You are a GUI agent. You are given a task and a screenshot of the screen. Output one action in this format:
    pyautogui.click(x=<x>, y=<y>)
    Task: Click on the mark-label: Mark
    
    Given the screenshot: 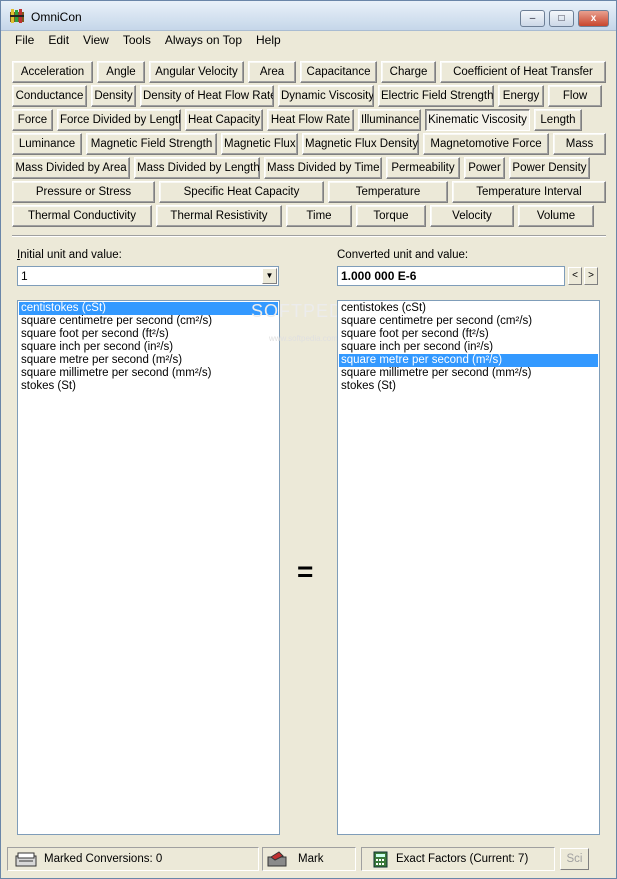 What is the action you would take?
    pyautogui.click(x=311, y=859)
    